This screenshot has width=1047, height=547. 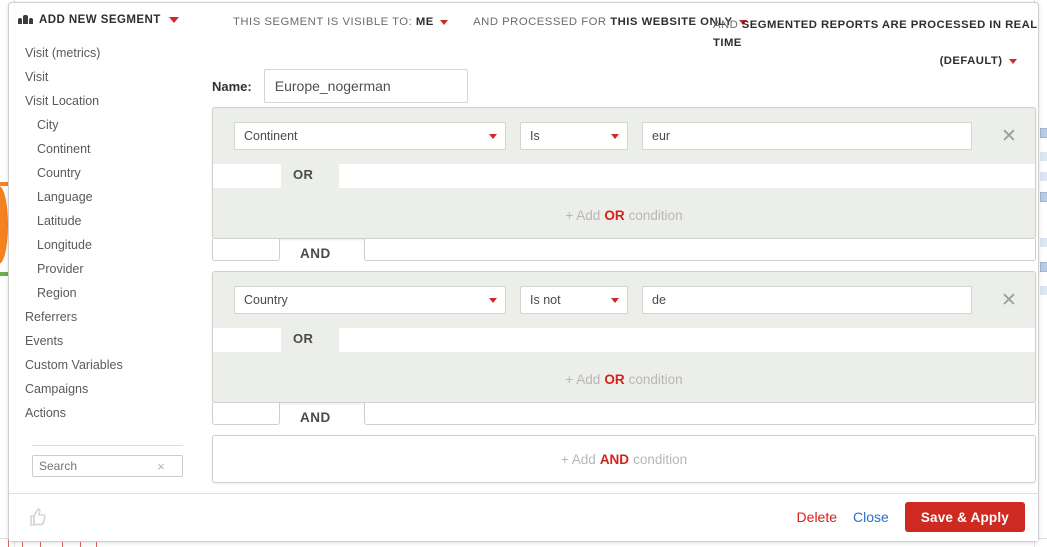 What do you see at coordinates (161, 466) in the screenshot?
I see `clear-search-icon: ×` at bounding box center [161, 466].